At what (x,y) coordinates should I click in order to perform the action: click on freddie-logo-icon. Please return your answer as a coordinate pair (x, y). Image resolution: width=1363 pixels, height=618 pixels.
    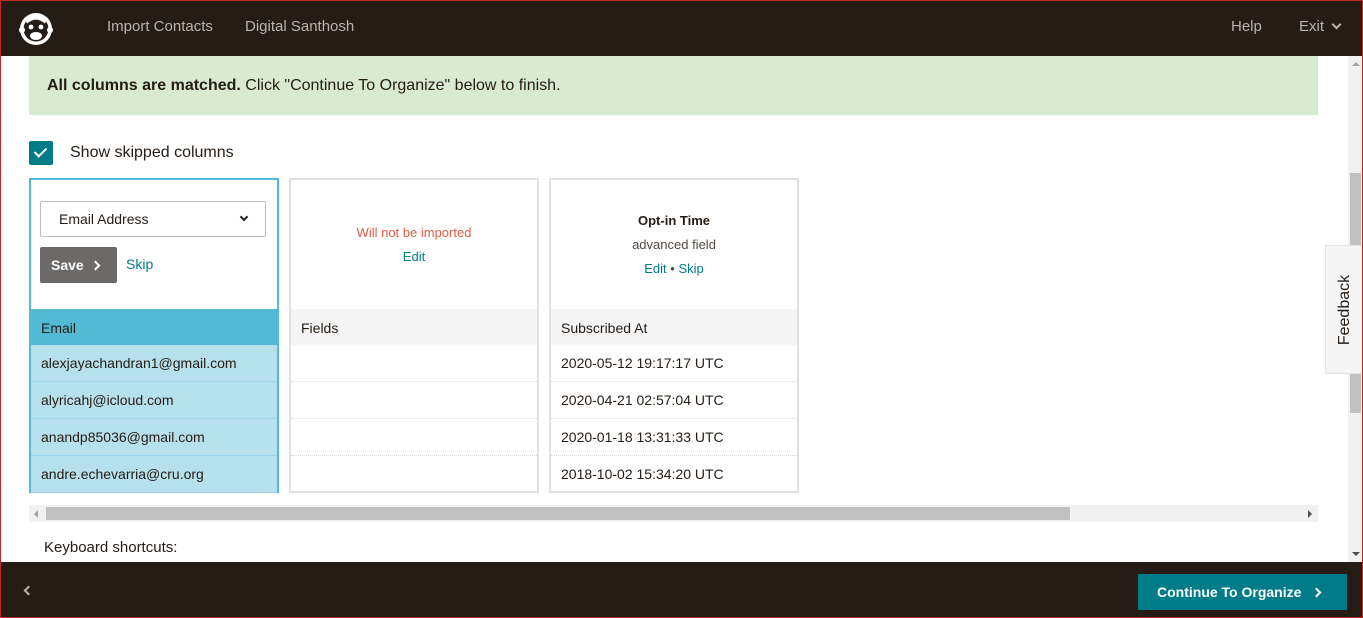
    Looking at the image, I should click on (36, 28).